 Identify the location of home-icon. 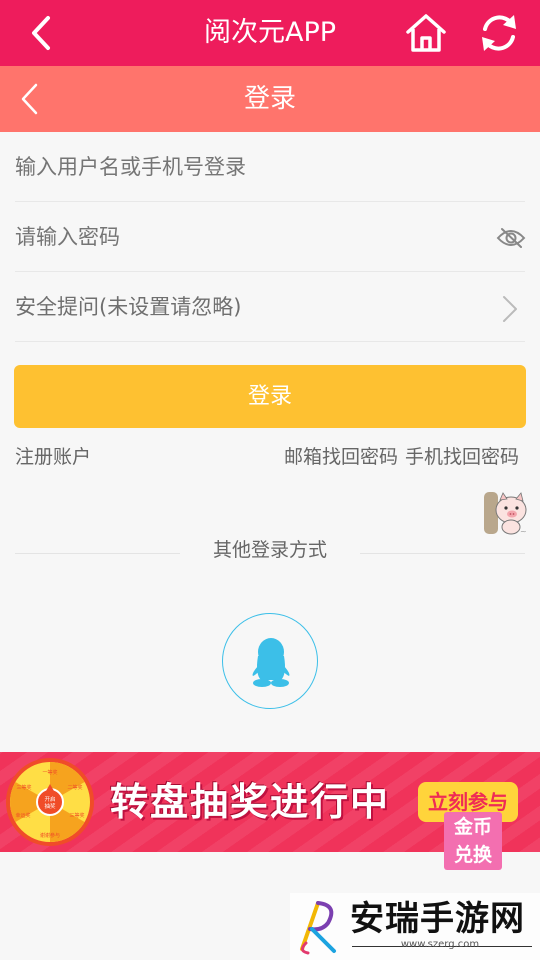
(426, 33).